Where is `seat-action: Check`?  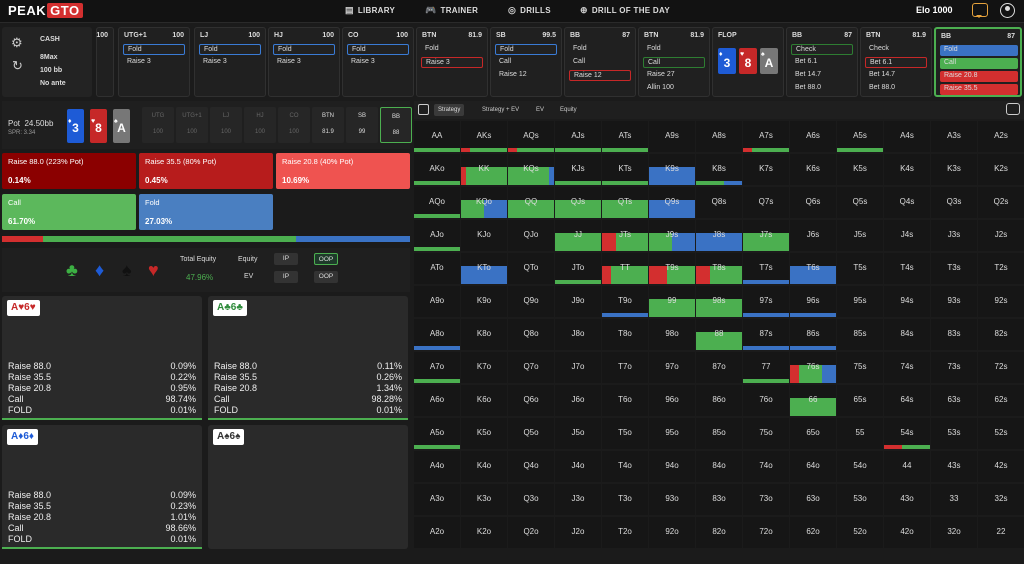
seat-action: Check is located at coordinates (896, 49).